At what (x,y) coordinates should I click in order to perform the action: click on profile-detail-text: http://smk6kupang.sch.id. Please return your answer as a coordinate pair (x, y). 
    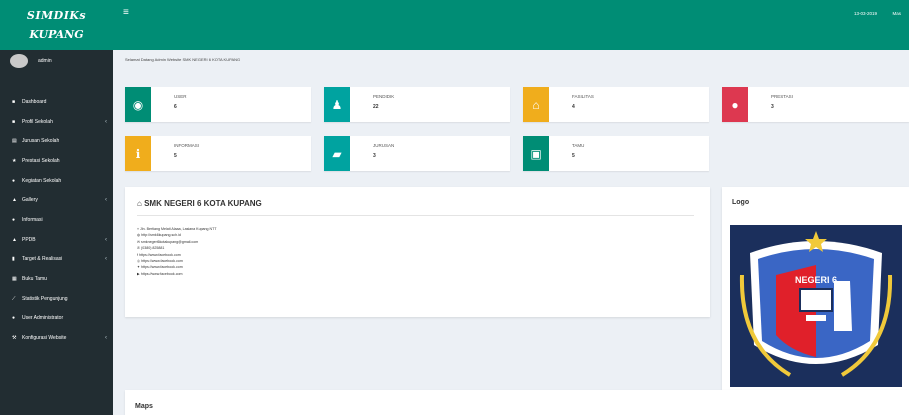
    Looking at the image, I should click on (161, 235).